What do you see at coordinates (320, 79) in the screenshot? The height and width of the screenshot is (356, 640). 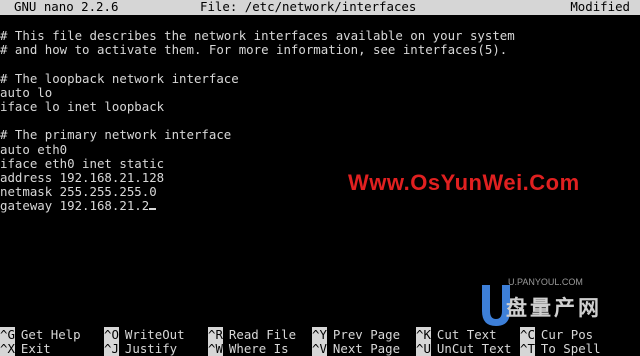 I see `editor-line: # The loopback network interface` at bounding box center [320, 79].